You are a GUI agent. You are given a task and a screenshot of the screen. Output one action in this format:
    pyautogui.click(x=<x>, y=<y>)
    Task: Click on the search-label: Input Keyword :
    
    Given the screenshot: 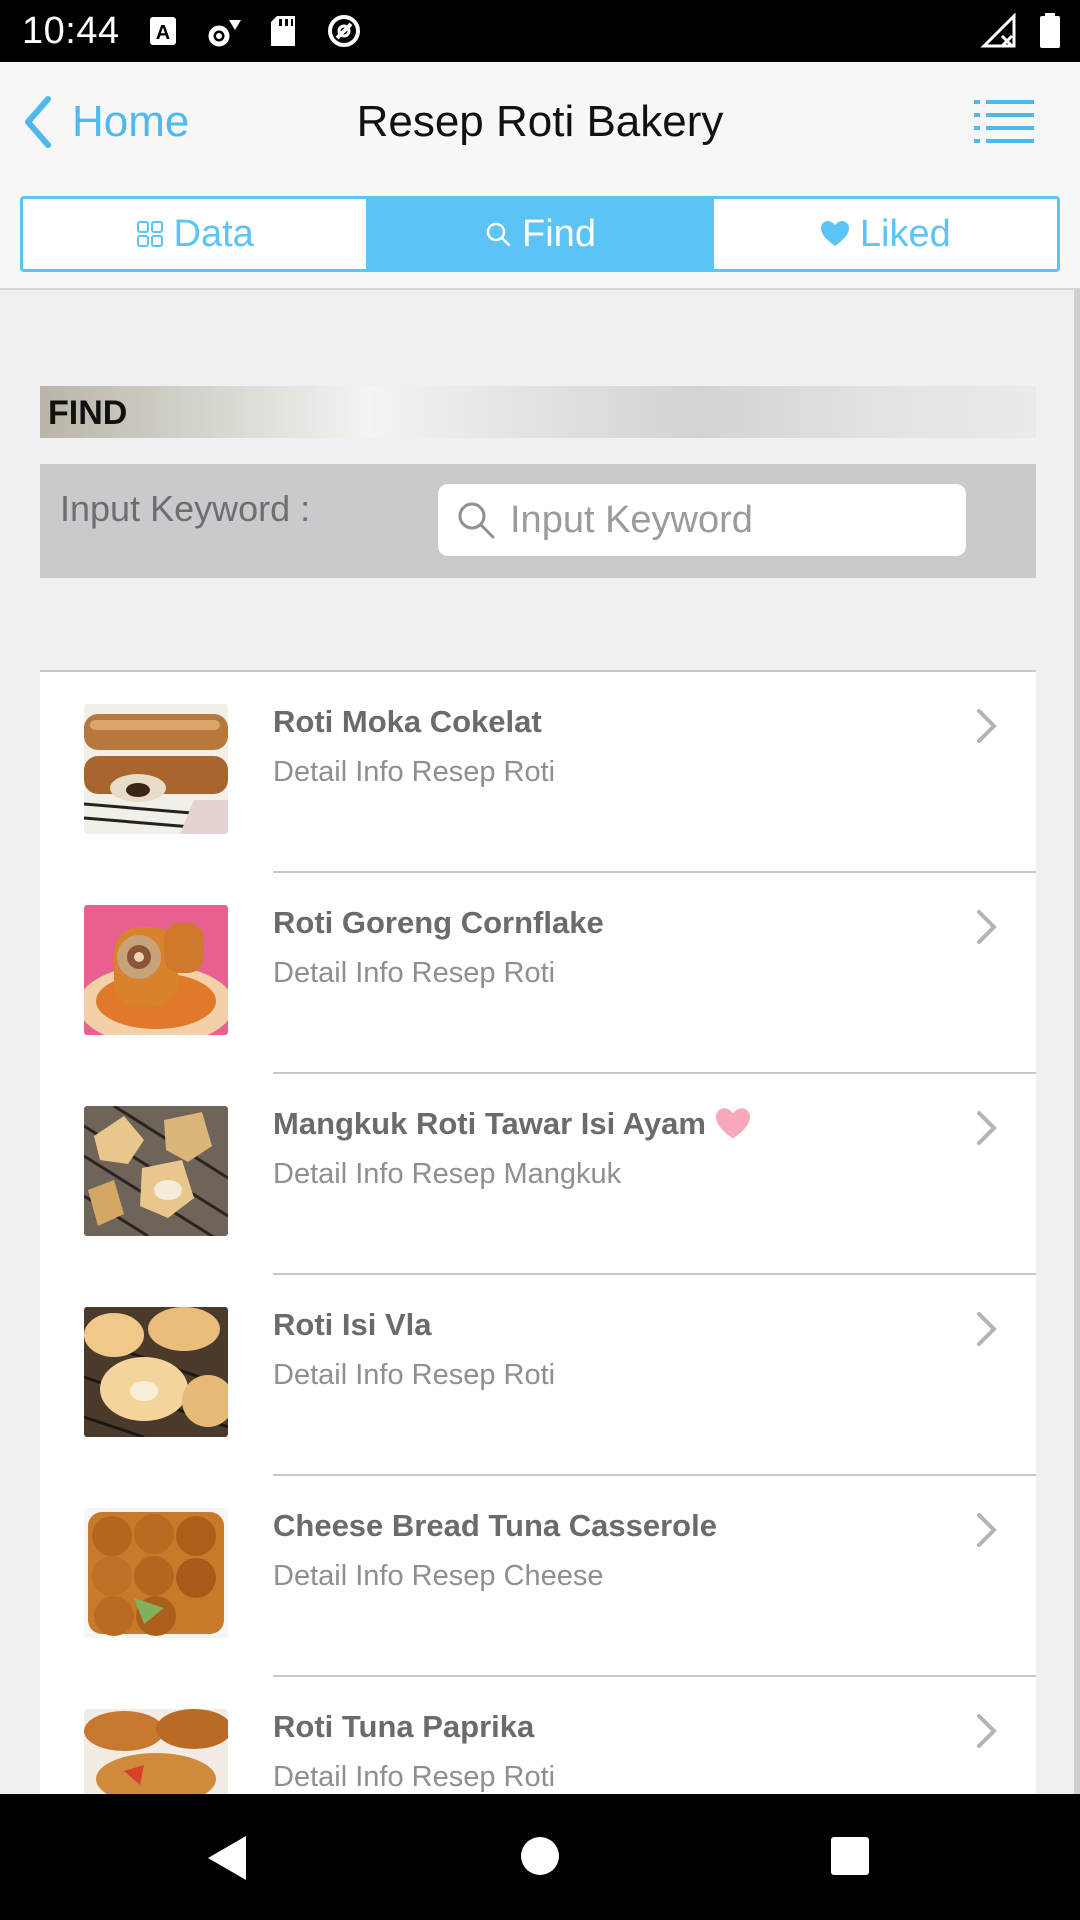 What is the action you would take?
    pyautogui.click(x=185, y=508)
    